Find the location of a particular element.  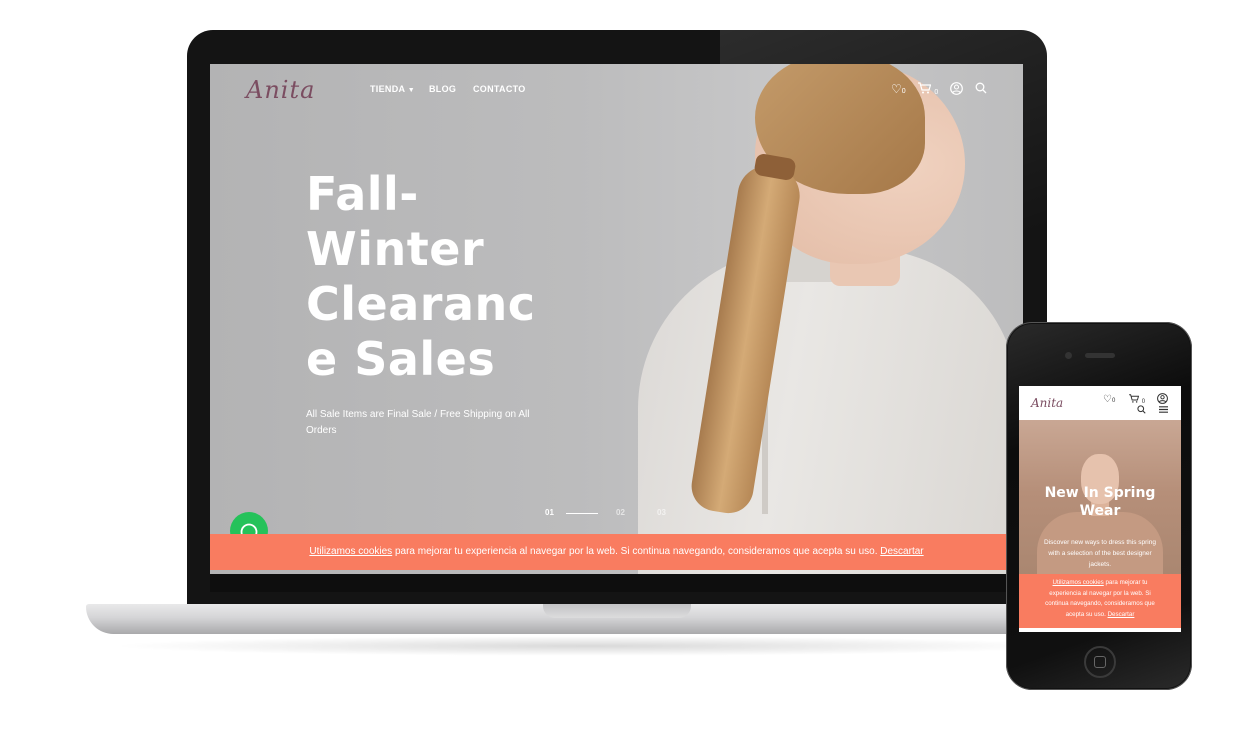

nav-tienda-label: TIENDA is located at coordinates (387, 89).